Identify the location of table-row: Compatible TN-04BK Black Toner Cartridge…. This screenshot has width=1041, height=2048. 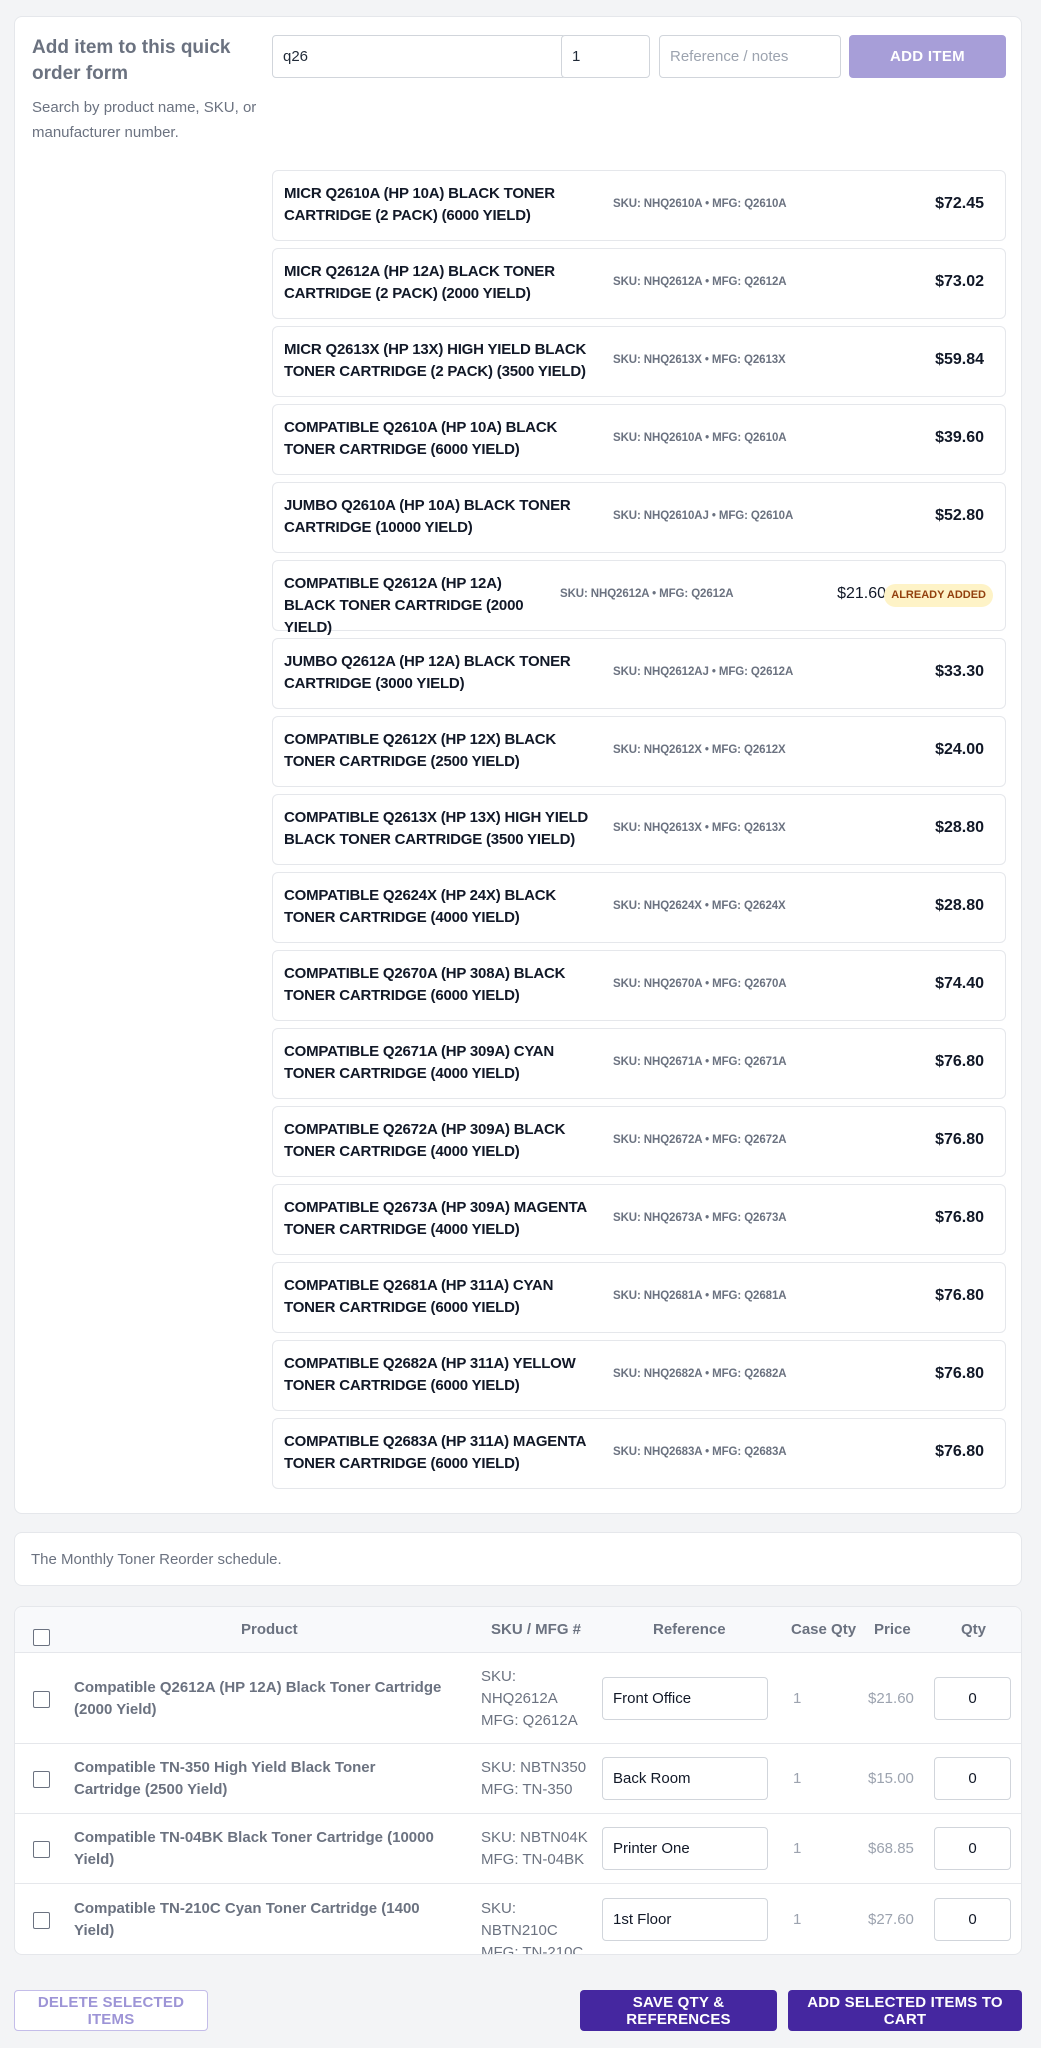
(518, 1849).